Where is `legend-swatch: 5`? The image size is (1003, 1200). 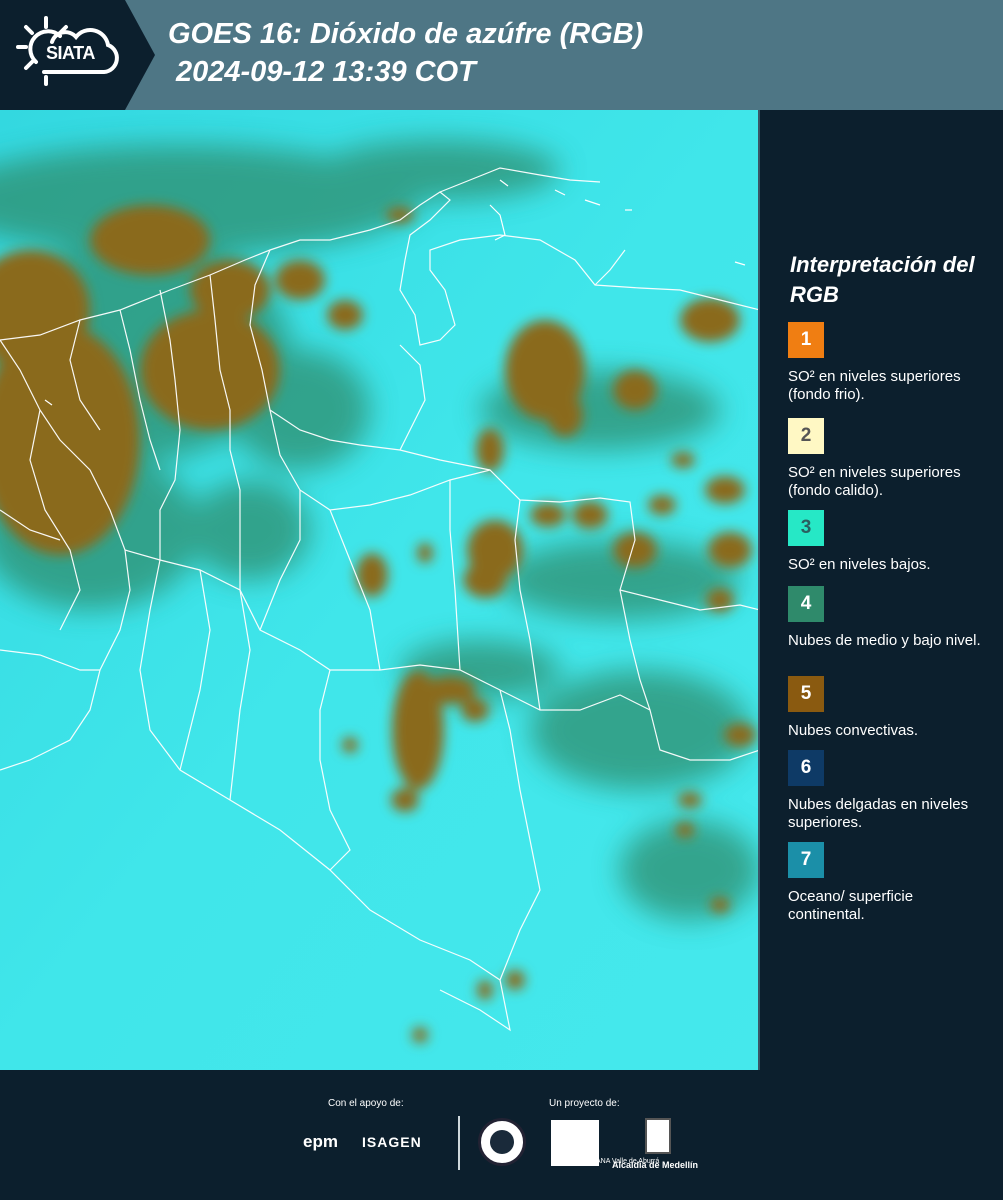
legend-swatch: 5 is located at coordinates (806, 694).